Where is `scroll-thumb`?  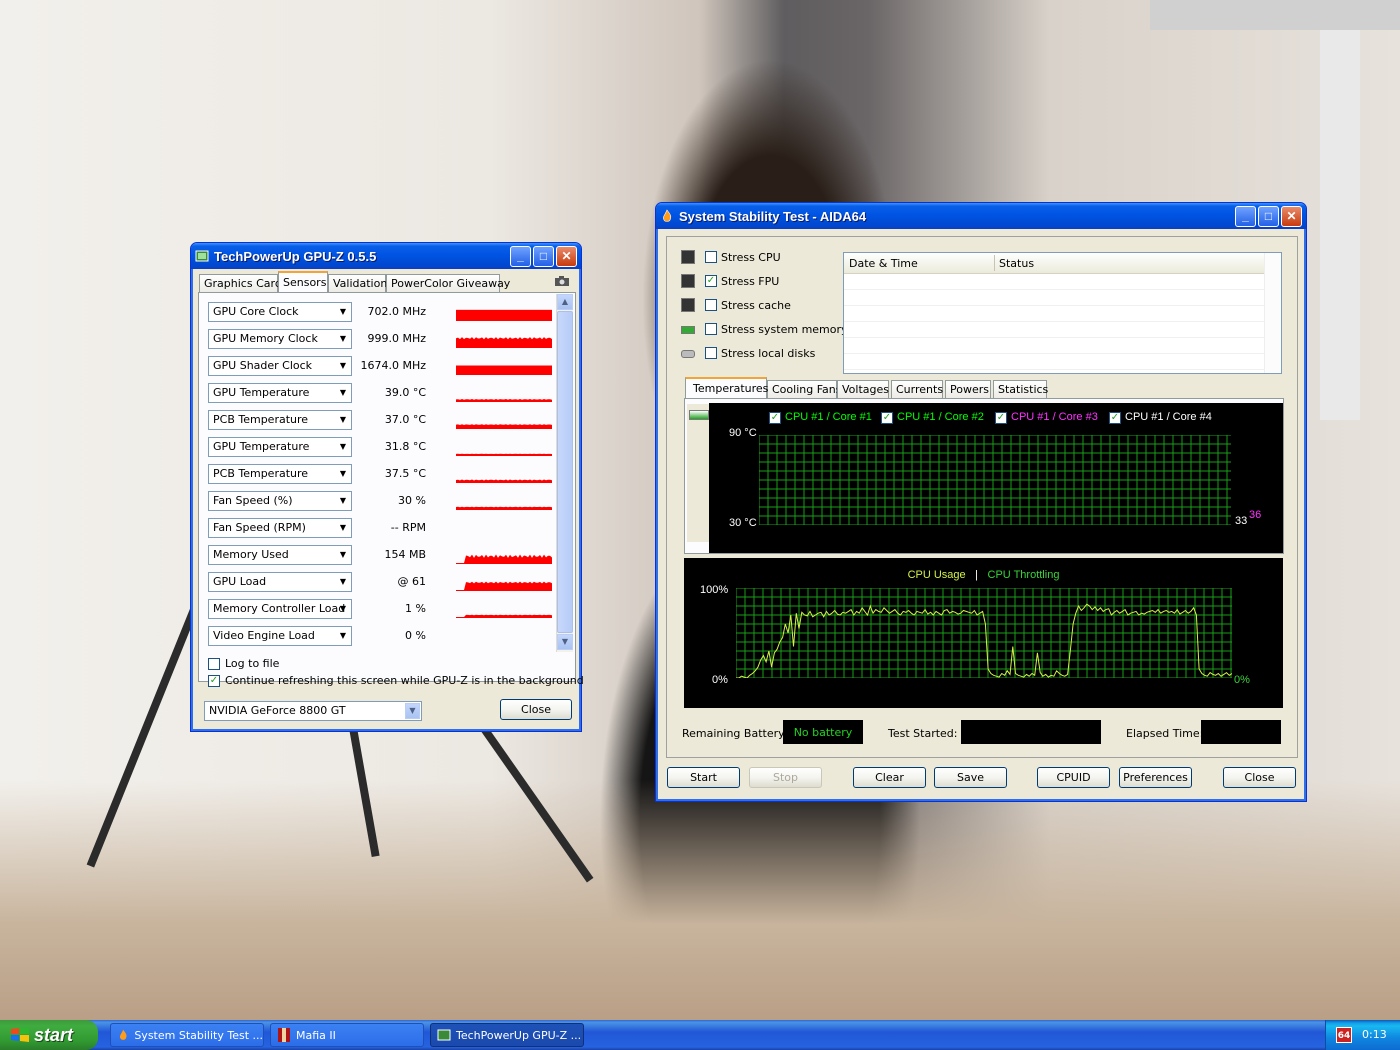 scroll-thumb is located at coordinates (565, 472).